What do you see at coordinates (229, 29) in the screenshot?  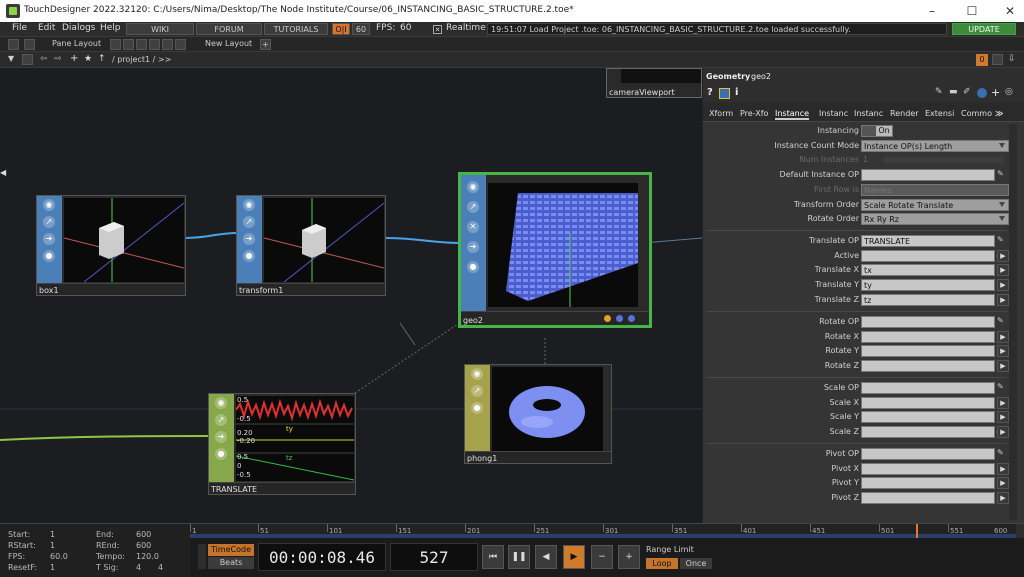 I see `forum-button: FORUM` at bounding box center [229, 29].